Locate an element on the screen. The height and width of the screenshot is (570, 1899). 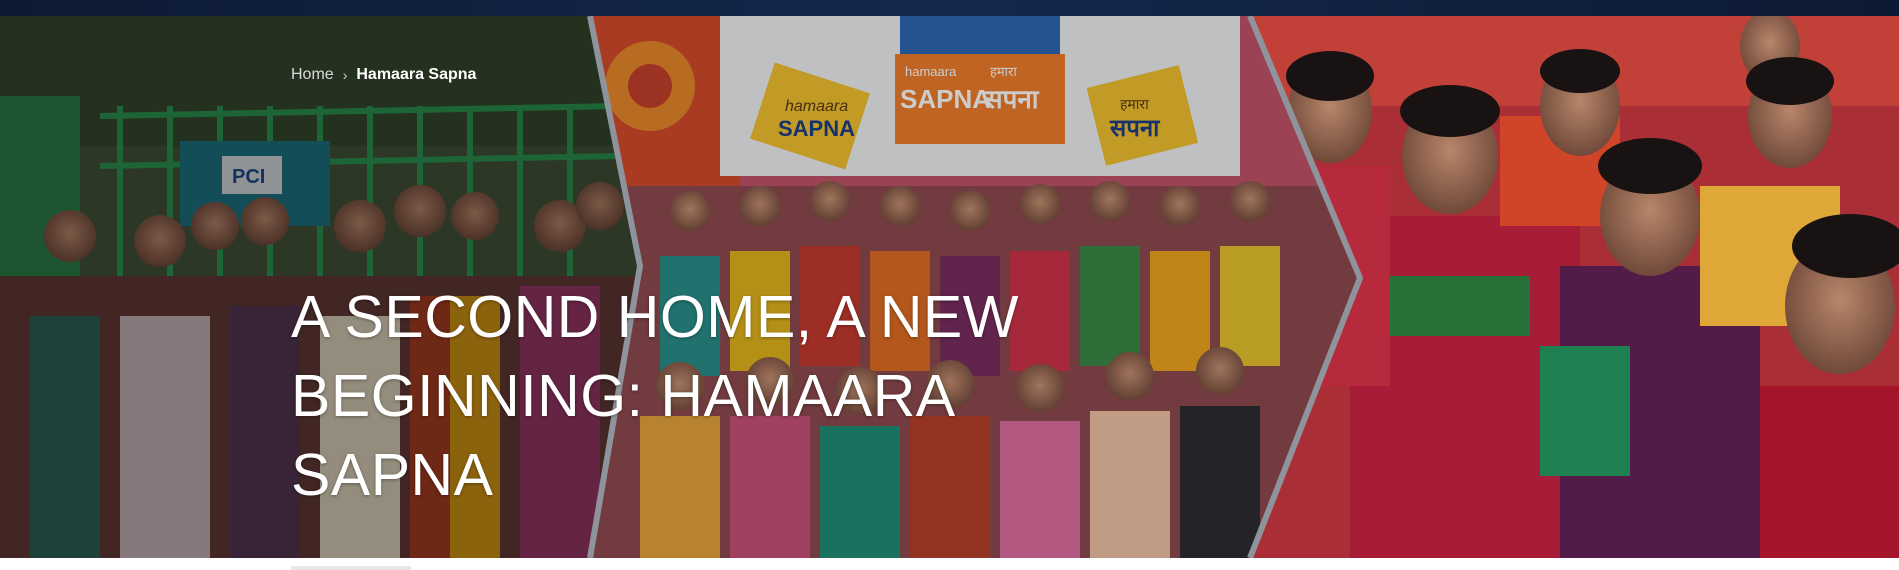
content-area-top is located at coordinates (949, 564).